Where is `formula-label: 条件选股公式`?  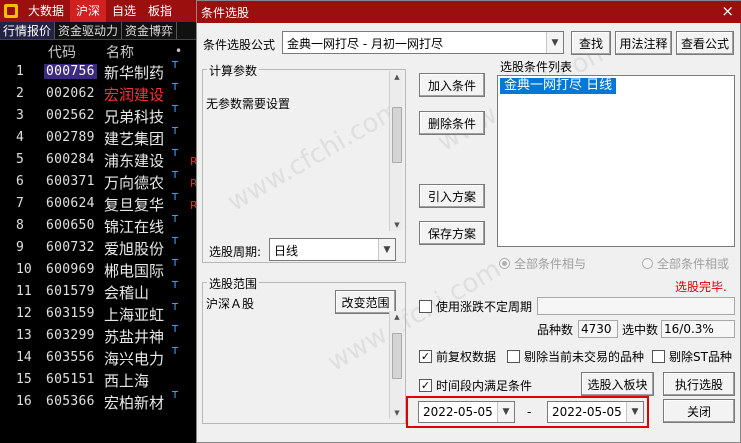 formula-label: 条件选股公式 is located at coordinates (239, 45).